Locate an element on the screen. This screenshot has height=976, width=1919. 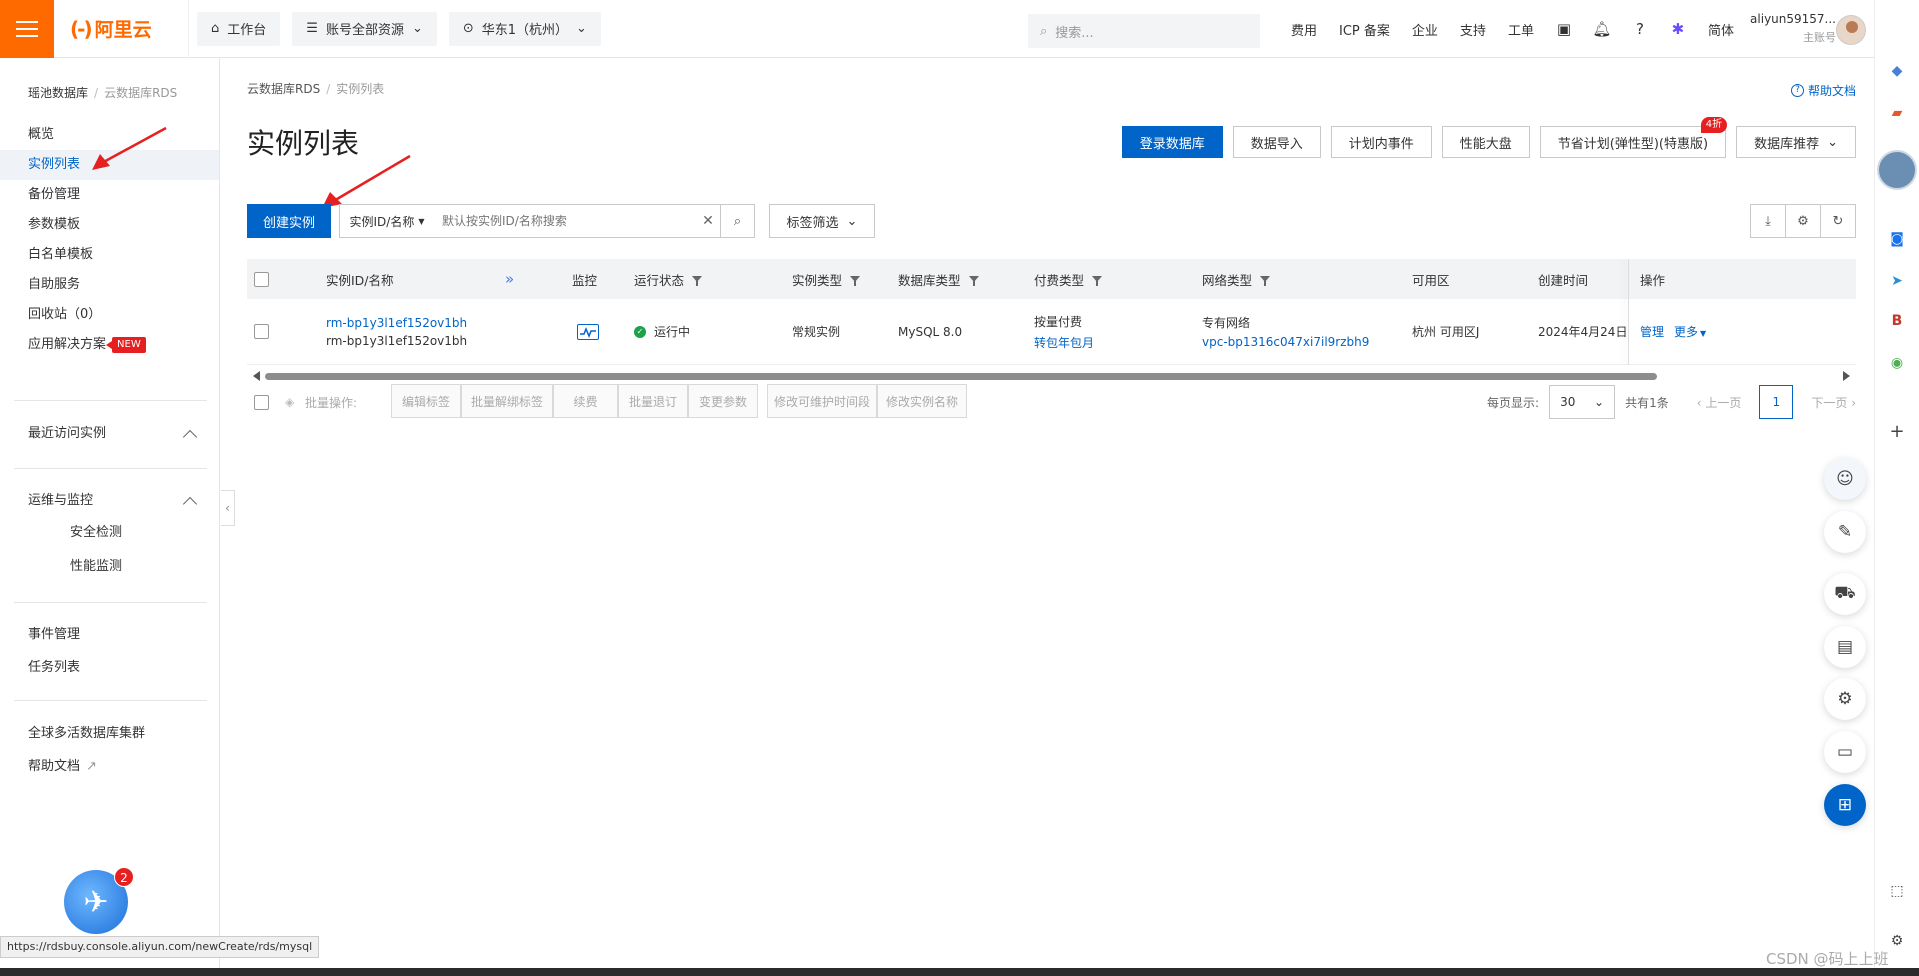
sidebar-item-tasks: 任务列表 is located at coordinates (109, 668).